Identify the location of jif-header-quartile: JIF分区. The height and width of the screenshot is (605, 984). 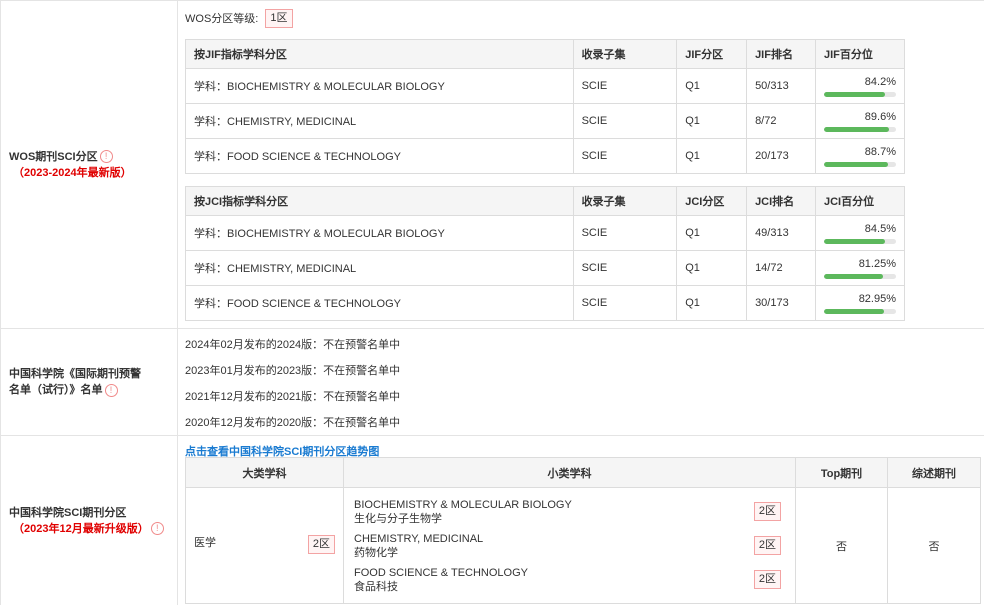
(712, 54).